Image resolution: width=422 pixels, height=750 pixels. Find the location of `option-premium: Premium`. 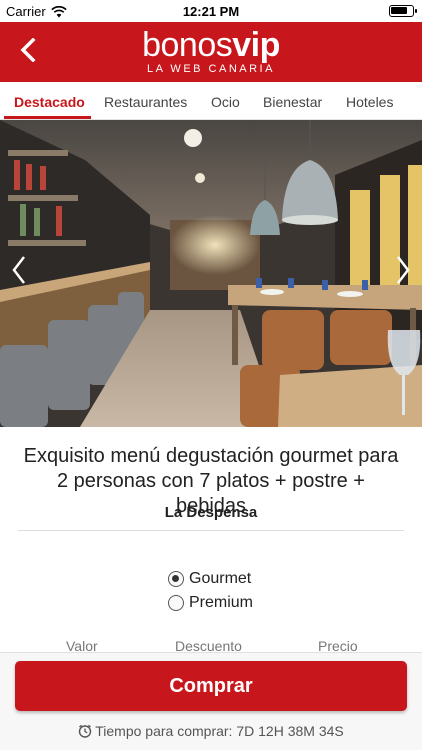

option-premium: Premium is located at coordinates (210, 603).